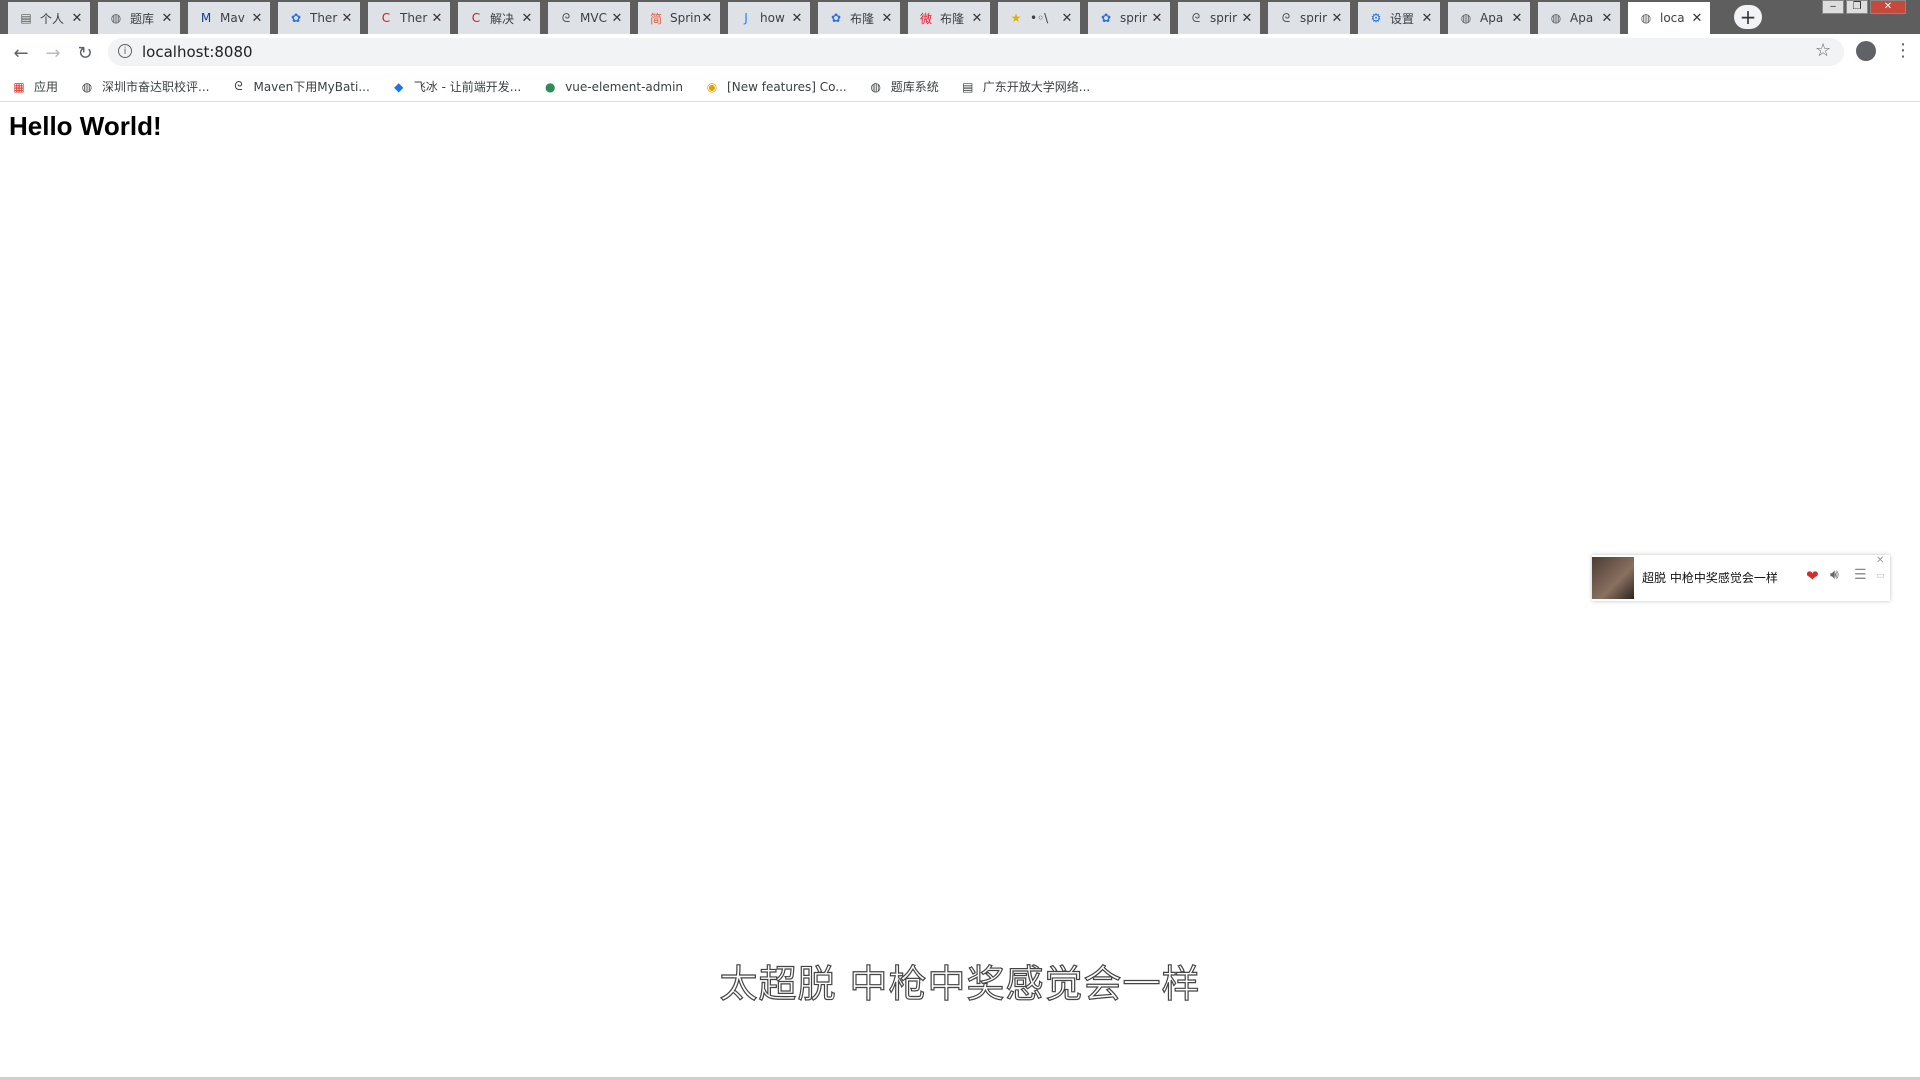 The height and width of the screenshot is (1080, 1920). Describe the element at coordinates (746, 18) in the screenshot. I see `juejin-icon: J` at that location.